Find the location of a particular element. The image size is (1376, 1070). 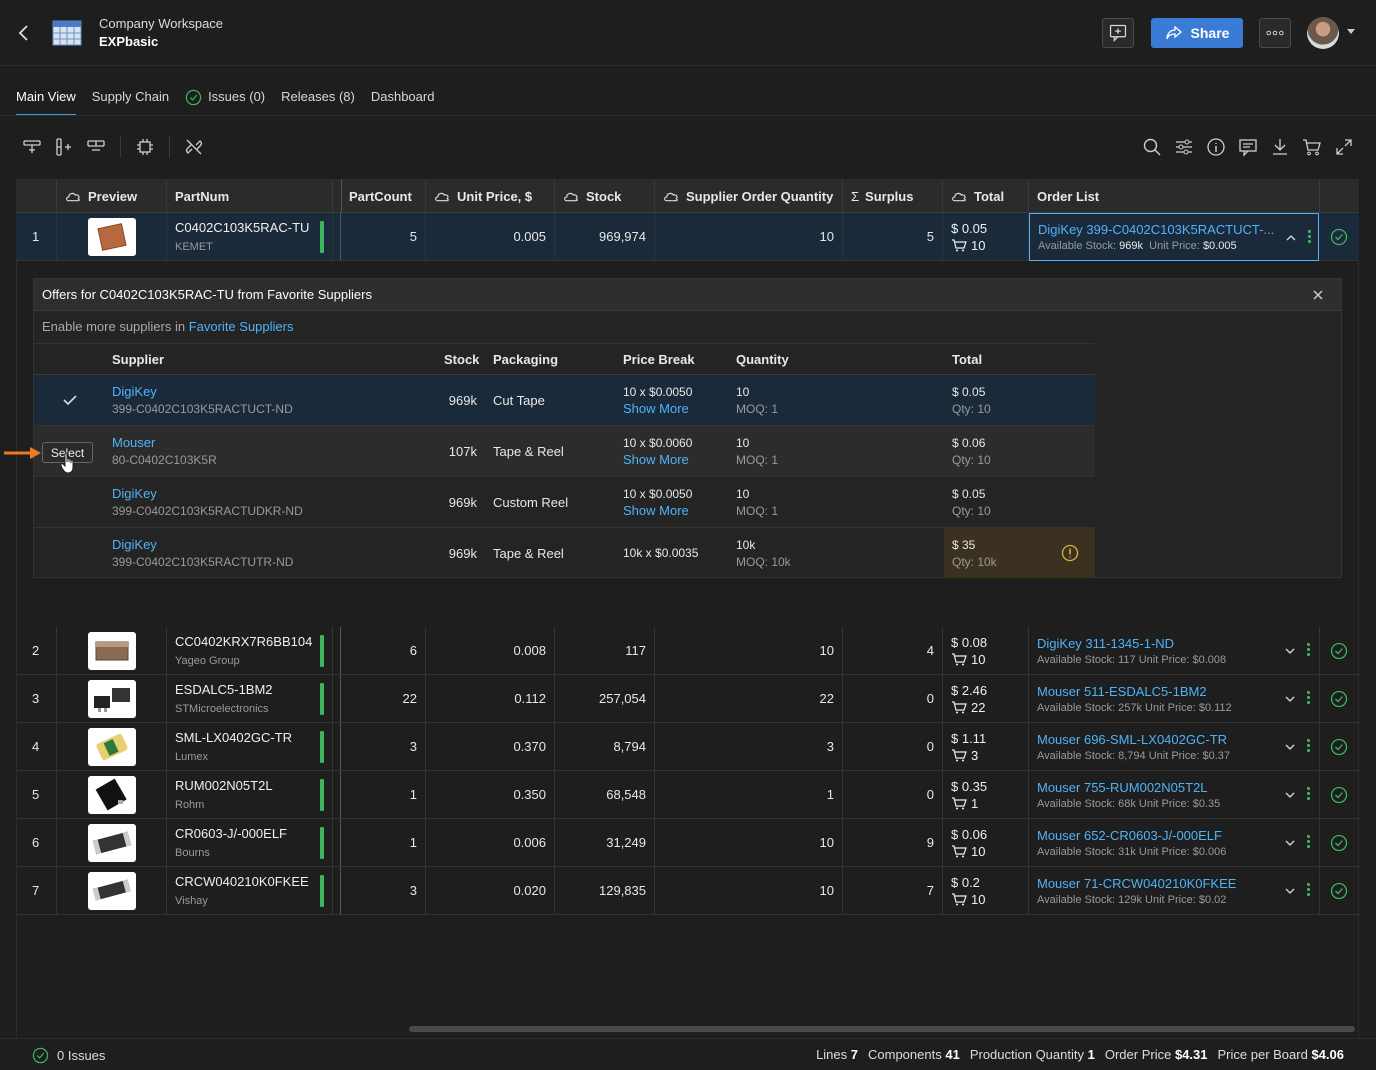

soq-cell: 22 is located at coordinates (749, 698).